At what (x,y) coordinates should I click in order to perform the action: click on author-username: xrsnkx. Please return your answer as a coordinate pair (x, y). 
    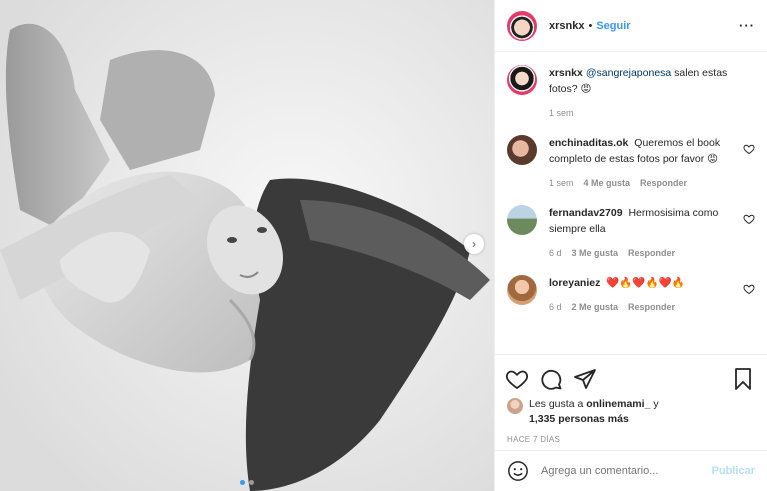
    Looking at the image, I should click on (566, 26).